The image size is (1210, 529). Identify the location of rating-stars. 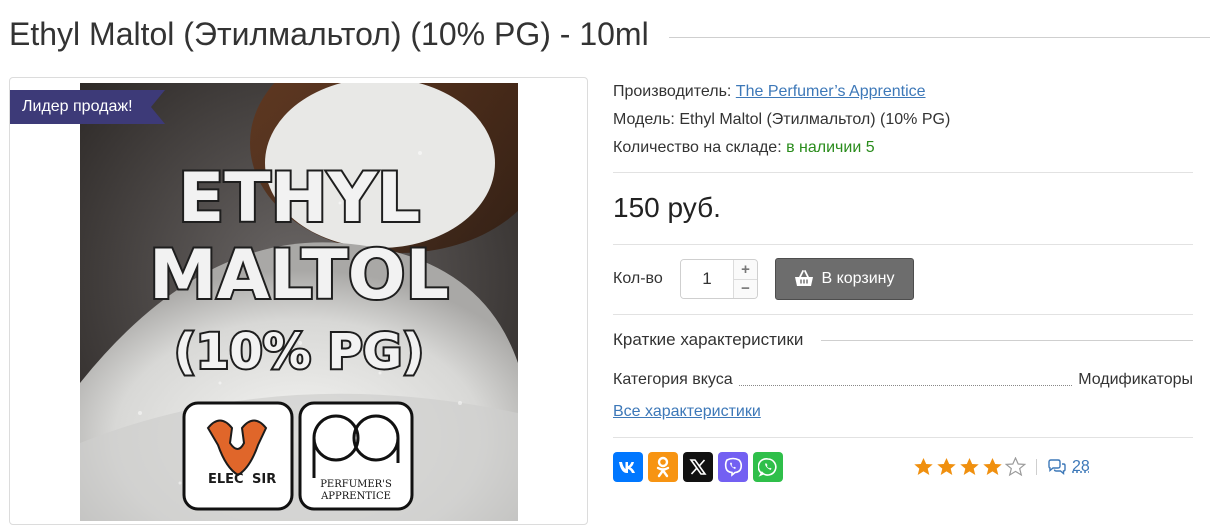
(970, 467).